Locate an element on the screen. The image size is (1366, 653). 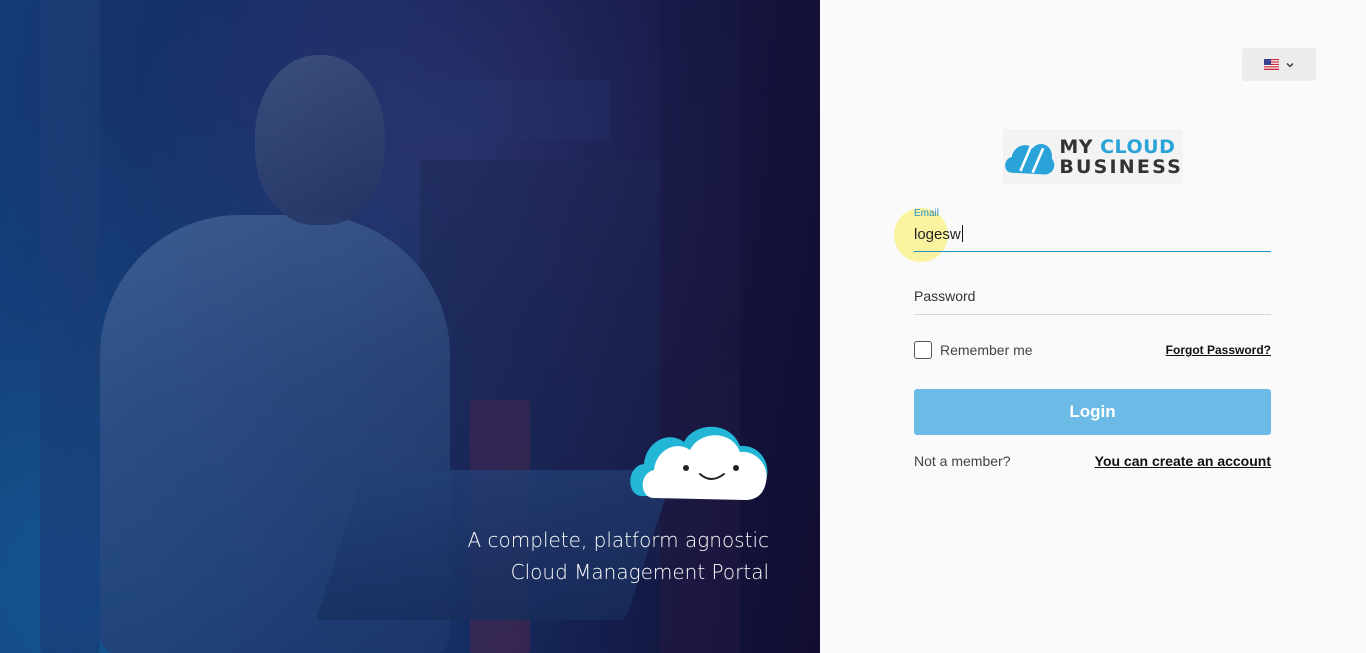
text-caret is located at coordinates (962, 233).